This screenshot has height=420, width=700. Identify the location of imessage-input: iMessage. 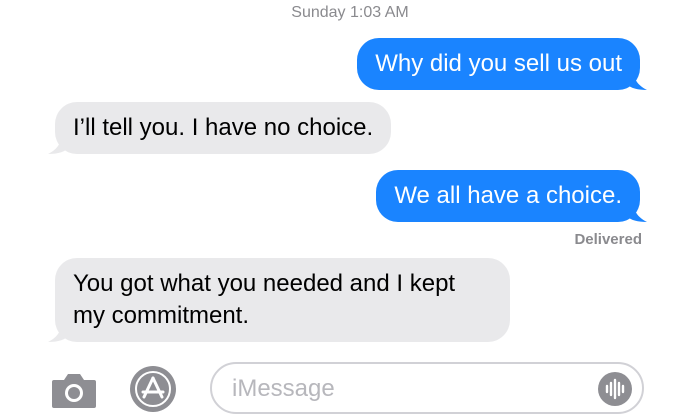
(427, 388).